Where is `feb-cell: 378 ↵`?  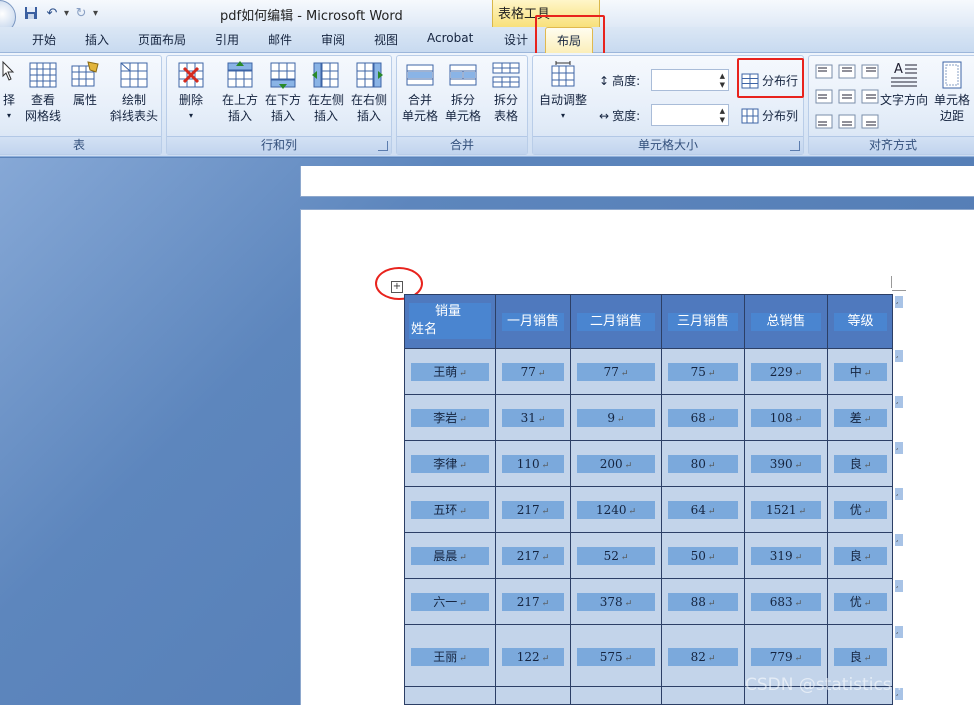 feb-cell: 378 ↵ is located at coordinates (616, 602).